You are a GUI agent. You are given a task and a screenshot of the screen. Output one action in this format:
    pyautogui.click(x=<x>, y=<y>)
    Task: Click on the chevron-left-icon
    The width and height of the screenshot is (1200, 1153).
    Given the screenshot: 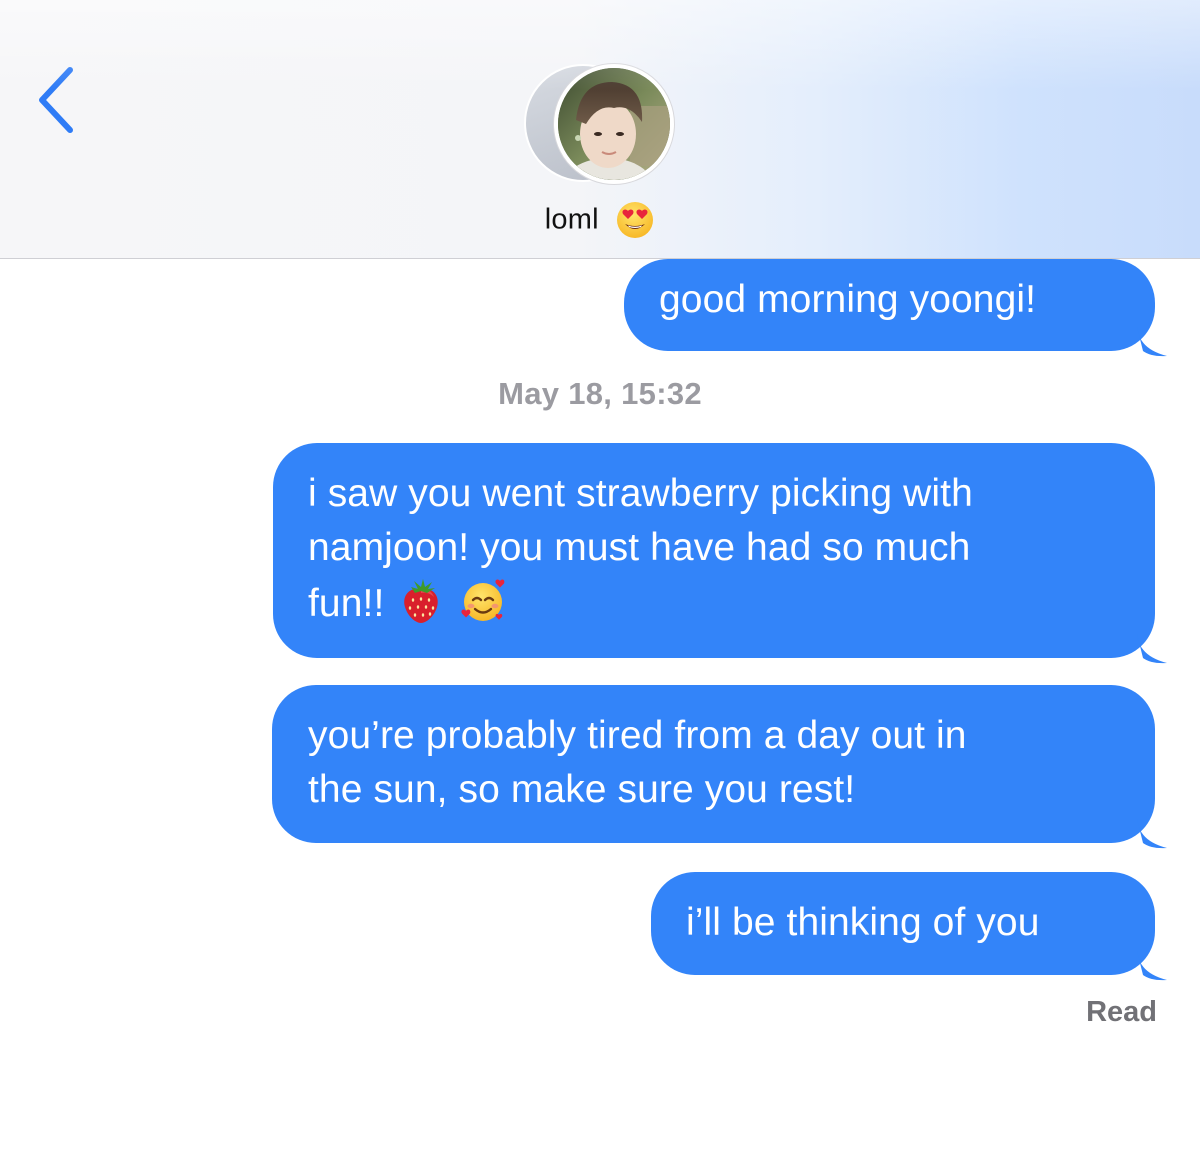 What is the action you would take?
    pyautogui.click(x=56, y=100)
    